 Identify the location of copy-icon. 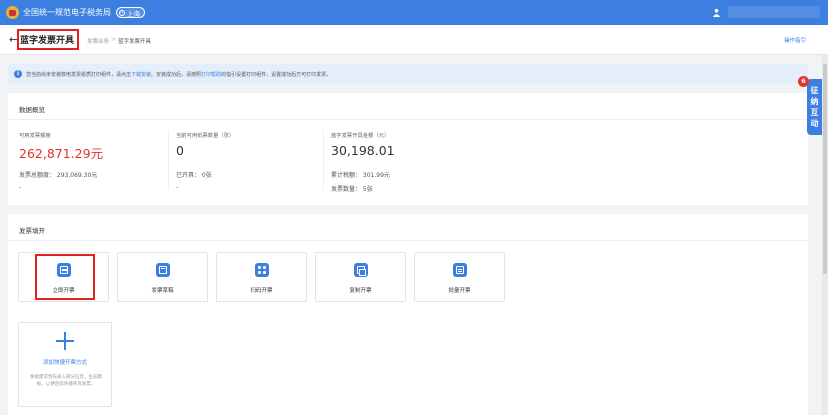
(361, 270).